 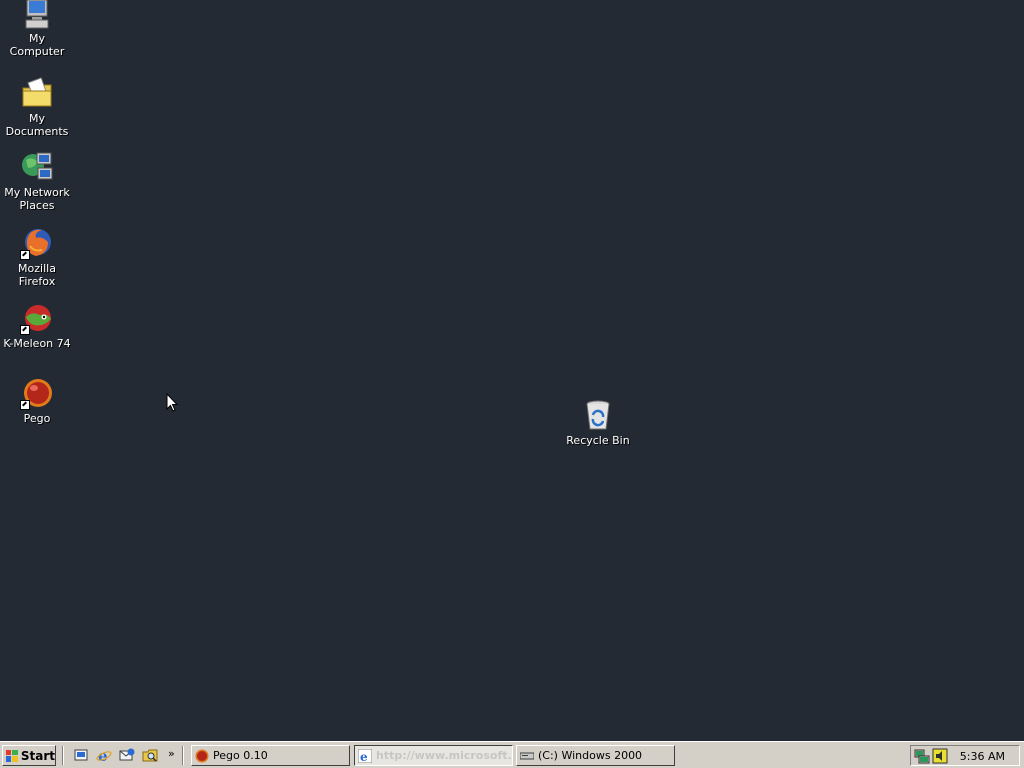 I want to click on windows-logo-icon, so click(x=12, y=755).